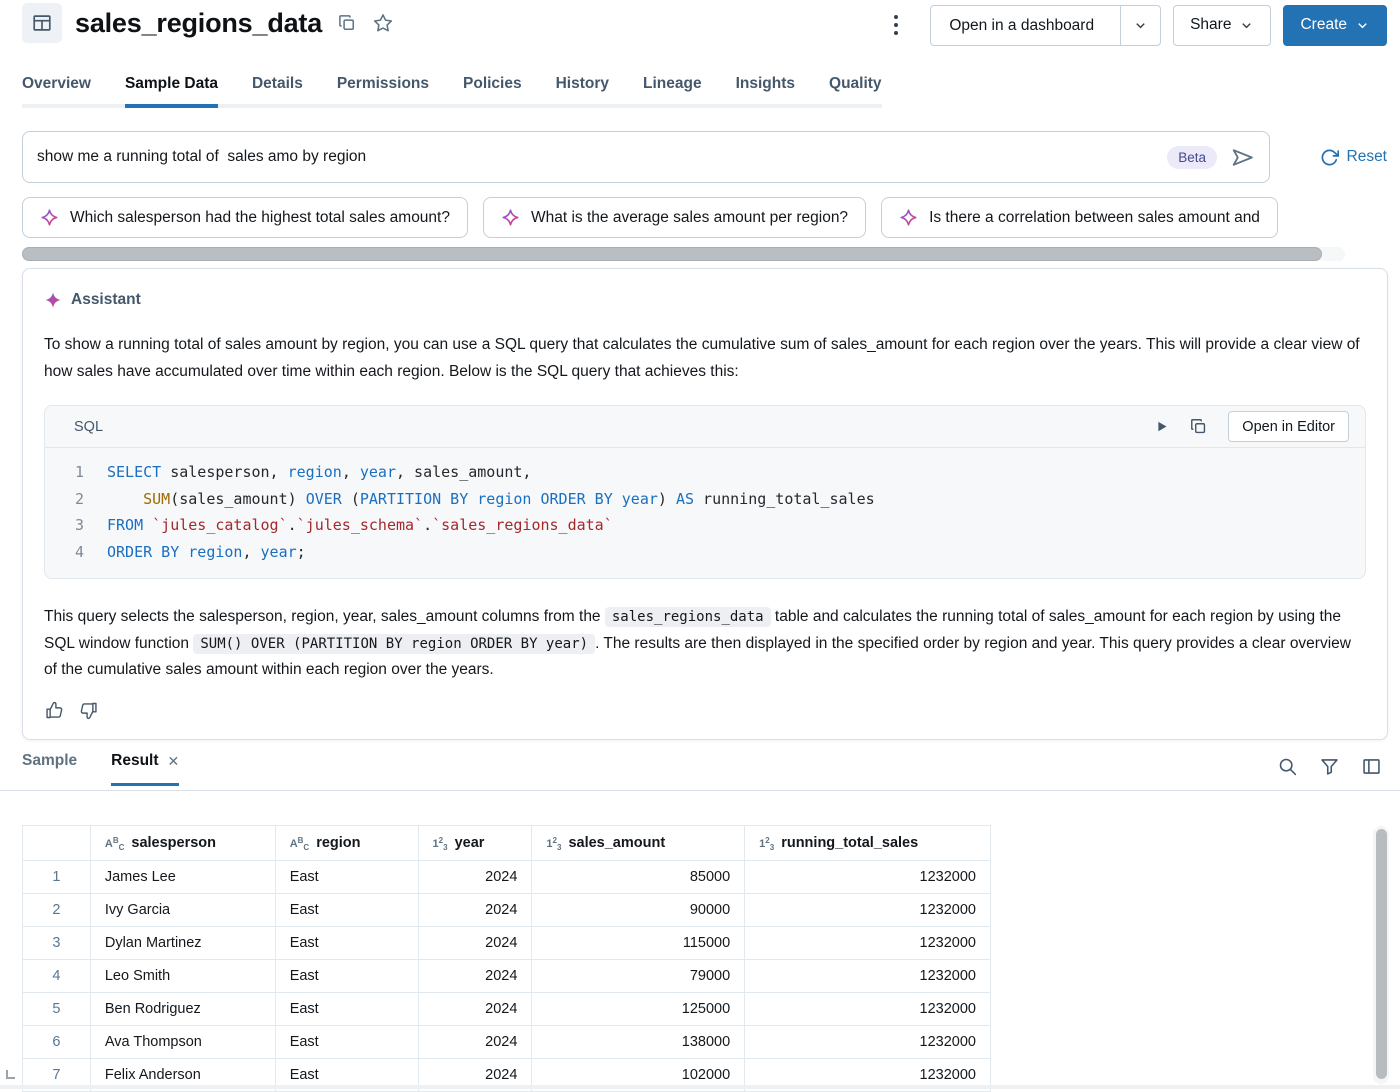 This screenshot has width=1400, height=1092. Describe the element at coordinates (1329, 157) in the screenshot. I see `reset-icon` at that location.